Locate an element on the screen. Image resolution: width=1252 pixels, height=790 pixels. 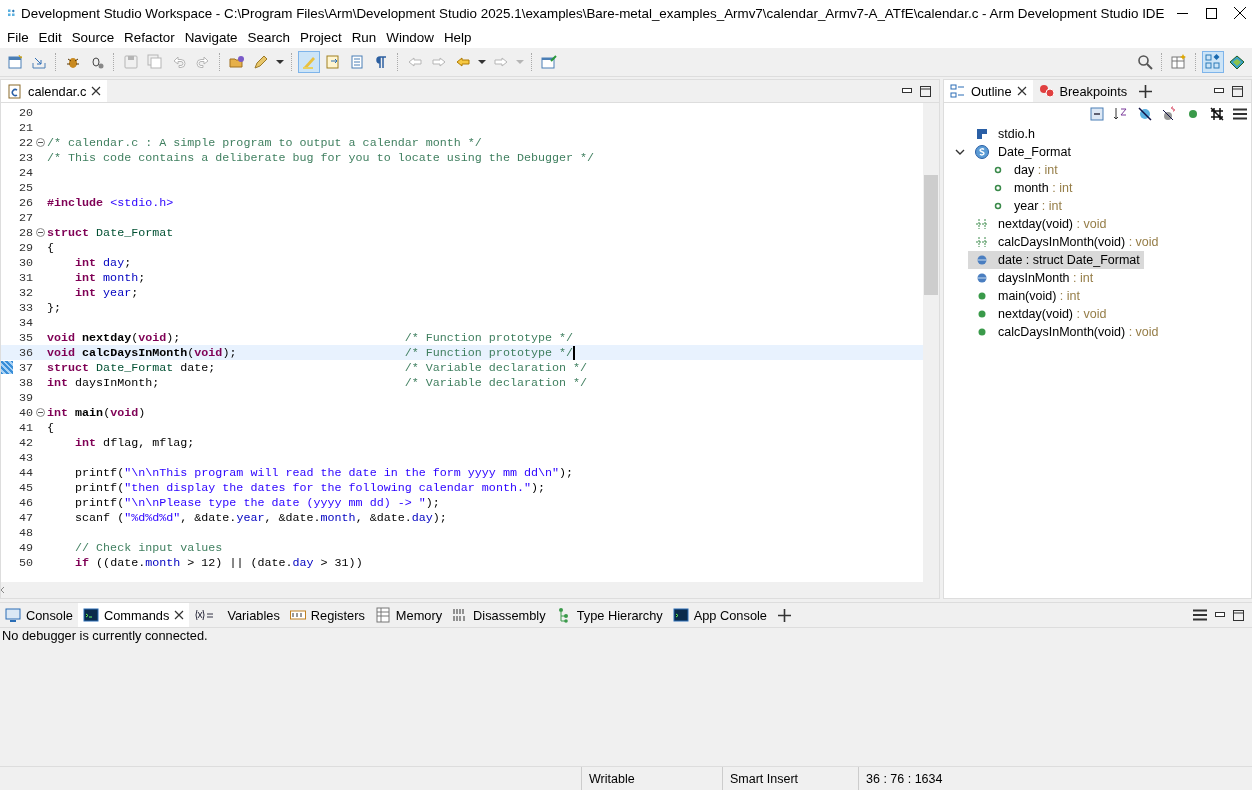
code-line: struct Date_Format date; /* Variable declaration */ is located at coordinates (317, 367).